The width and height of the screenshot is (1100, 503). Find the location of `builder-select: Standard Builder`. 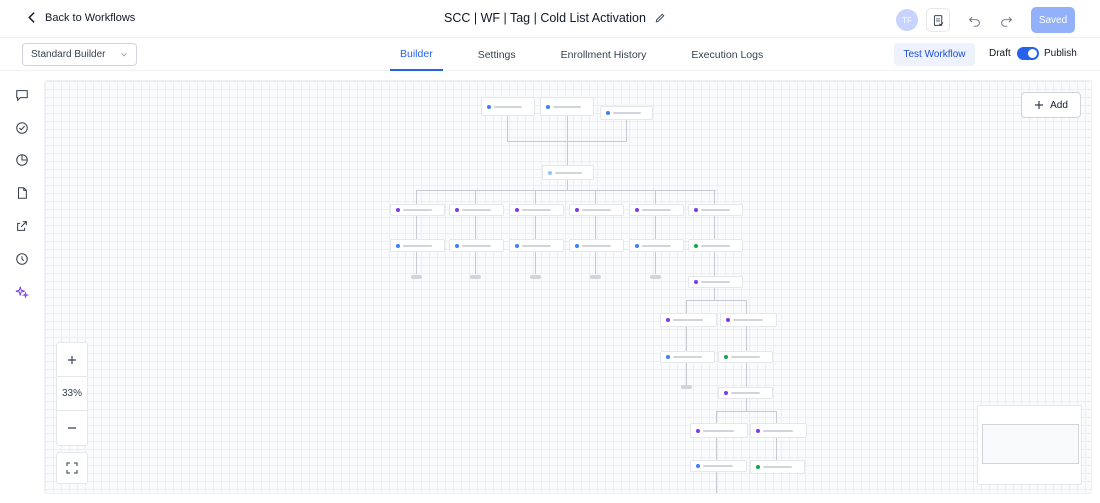

builder-select: Standard Builder is located at coordinates (79, 54).